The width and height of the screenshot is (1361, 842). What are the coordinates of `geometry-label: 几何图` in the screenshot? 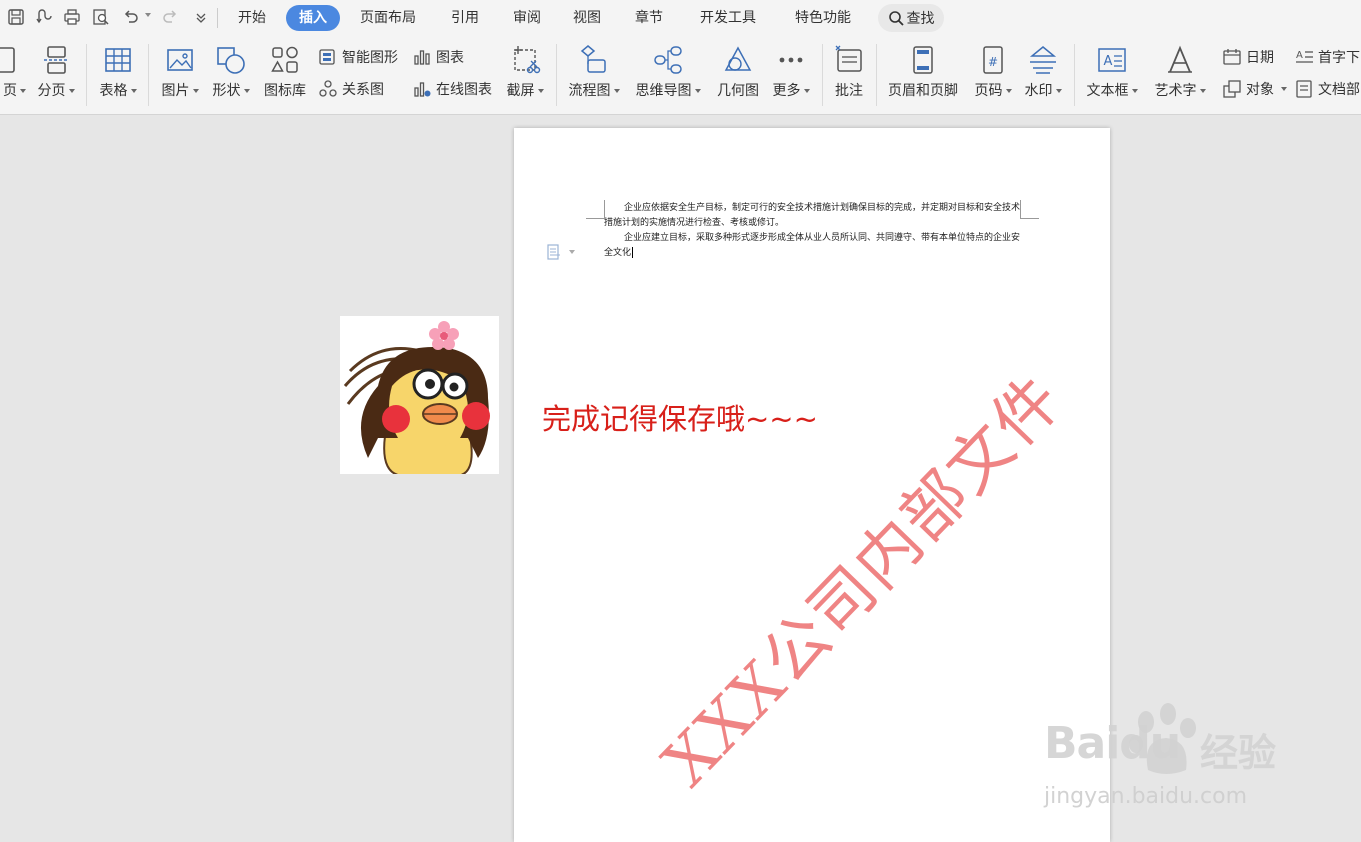 It's located at (738, 91).